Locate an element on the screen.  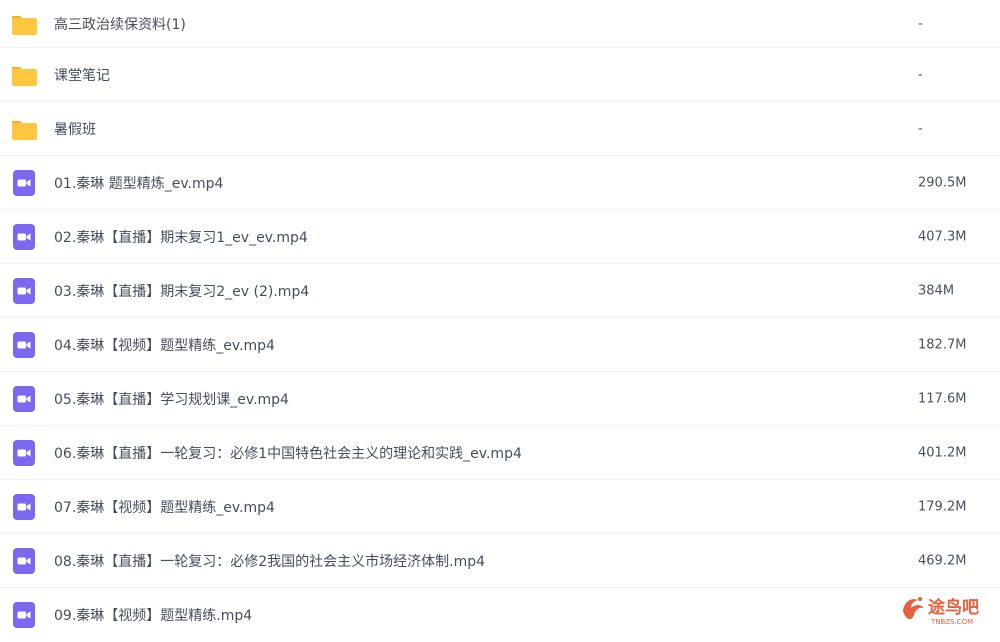
file-size: 384M is located at coordinates (936, 290).